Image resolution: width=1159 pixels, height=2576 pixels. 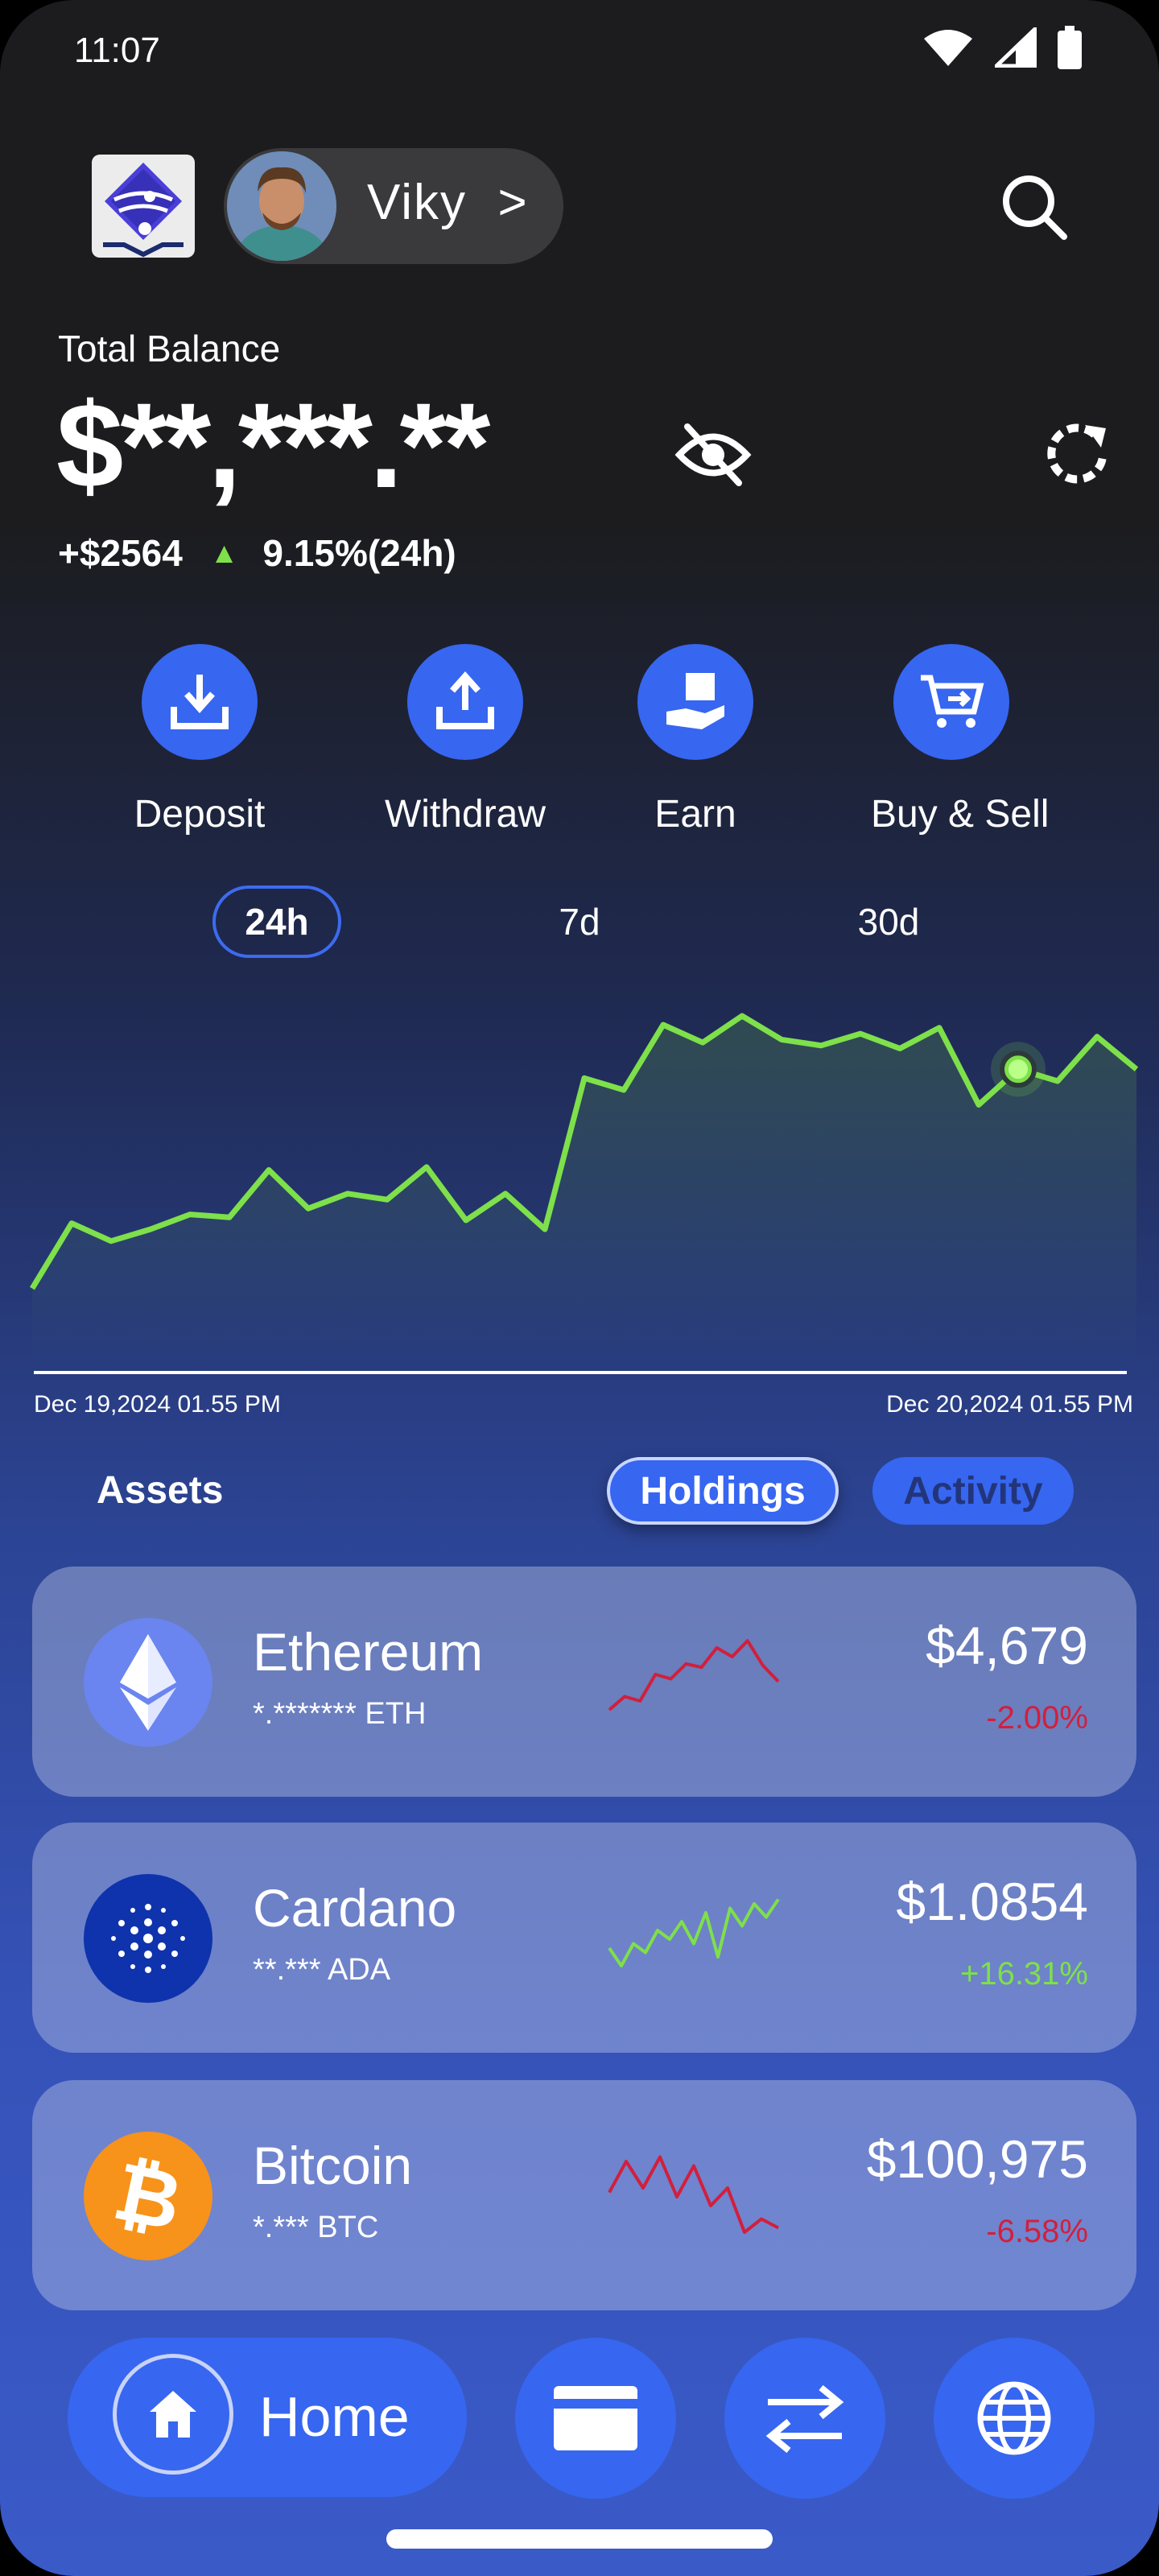 What do you see at coordinates (888, 922) in the screenshot?
I see `tab-30d: 30d` at bounding box center [888, 922].